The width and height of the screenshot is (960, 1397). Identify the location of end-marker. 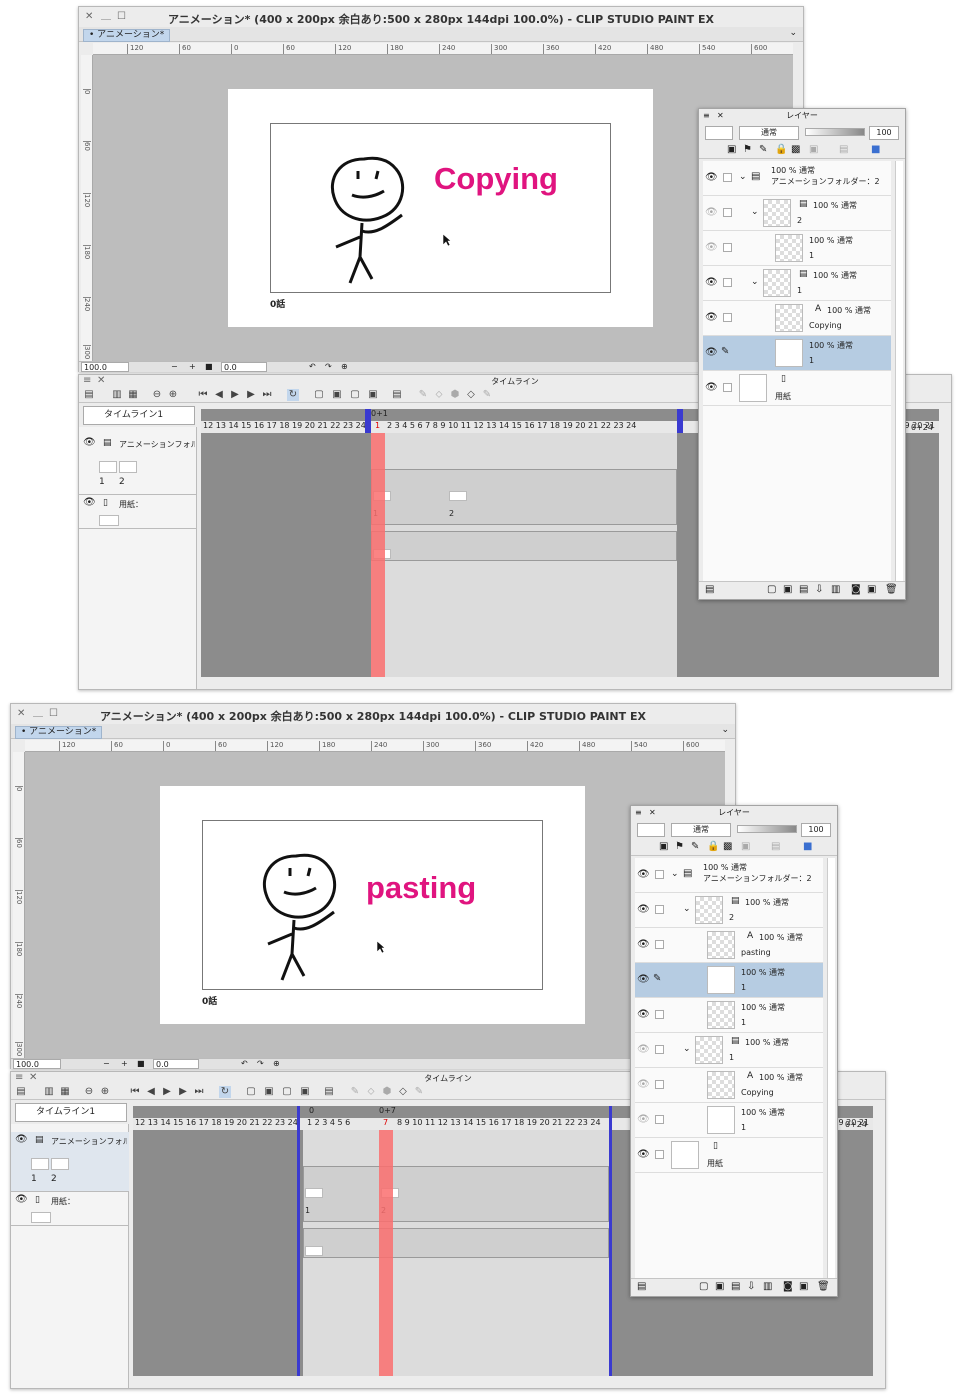
(680, 421).